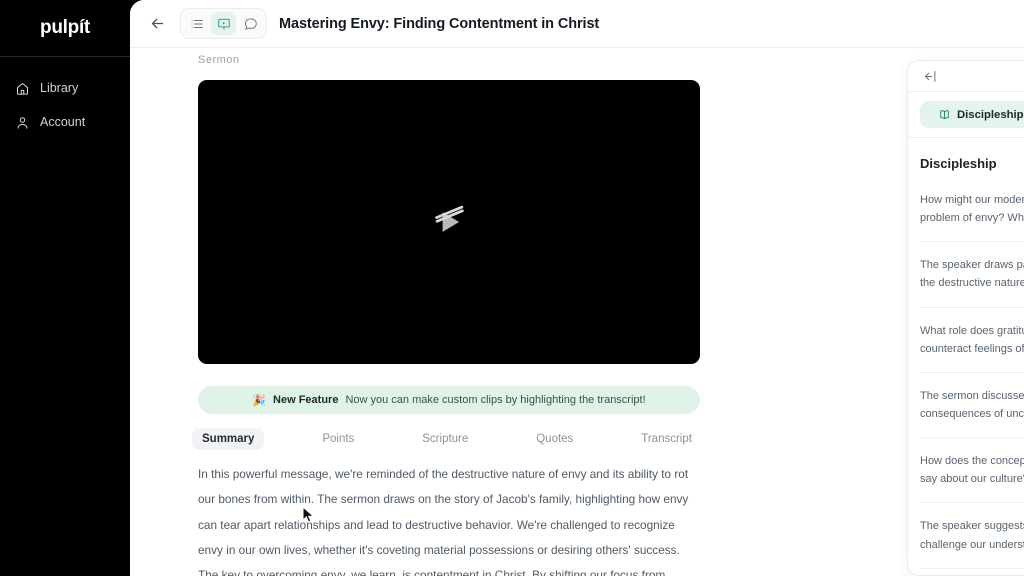 Image resolution: width=1024 pixels, height=576 pixels. I want to click on tab-transcript: Transcript, so click(666, 439).